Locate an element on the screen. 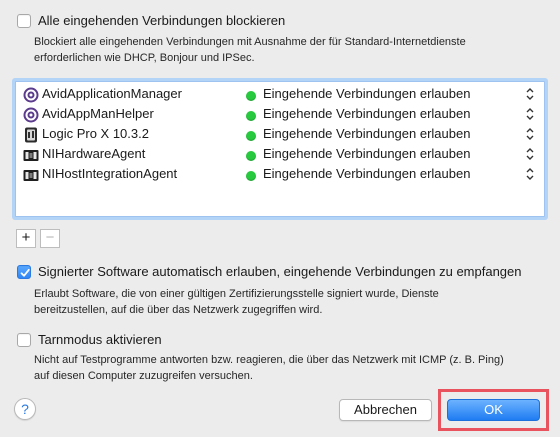  help-button: ? is located at coordinates (25, 409).